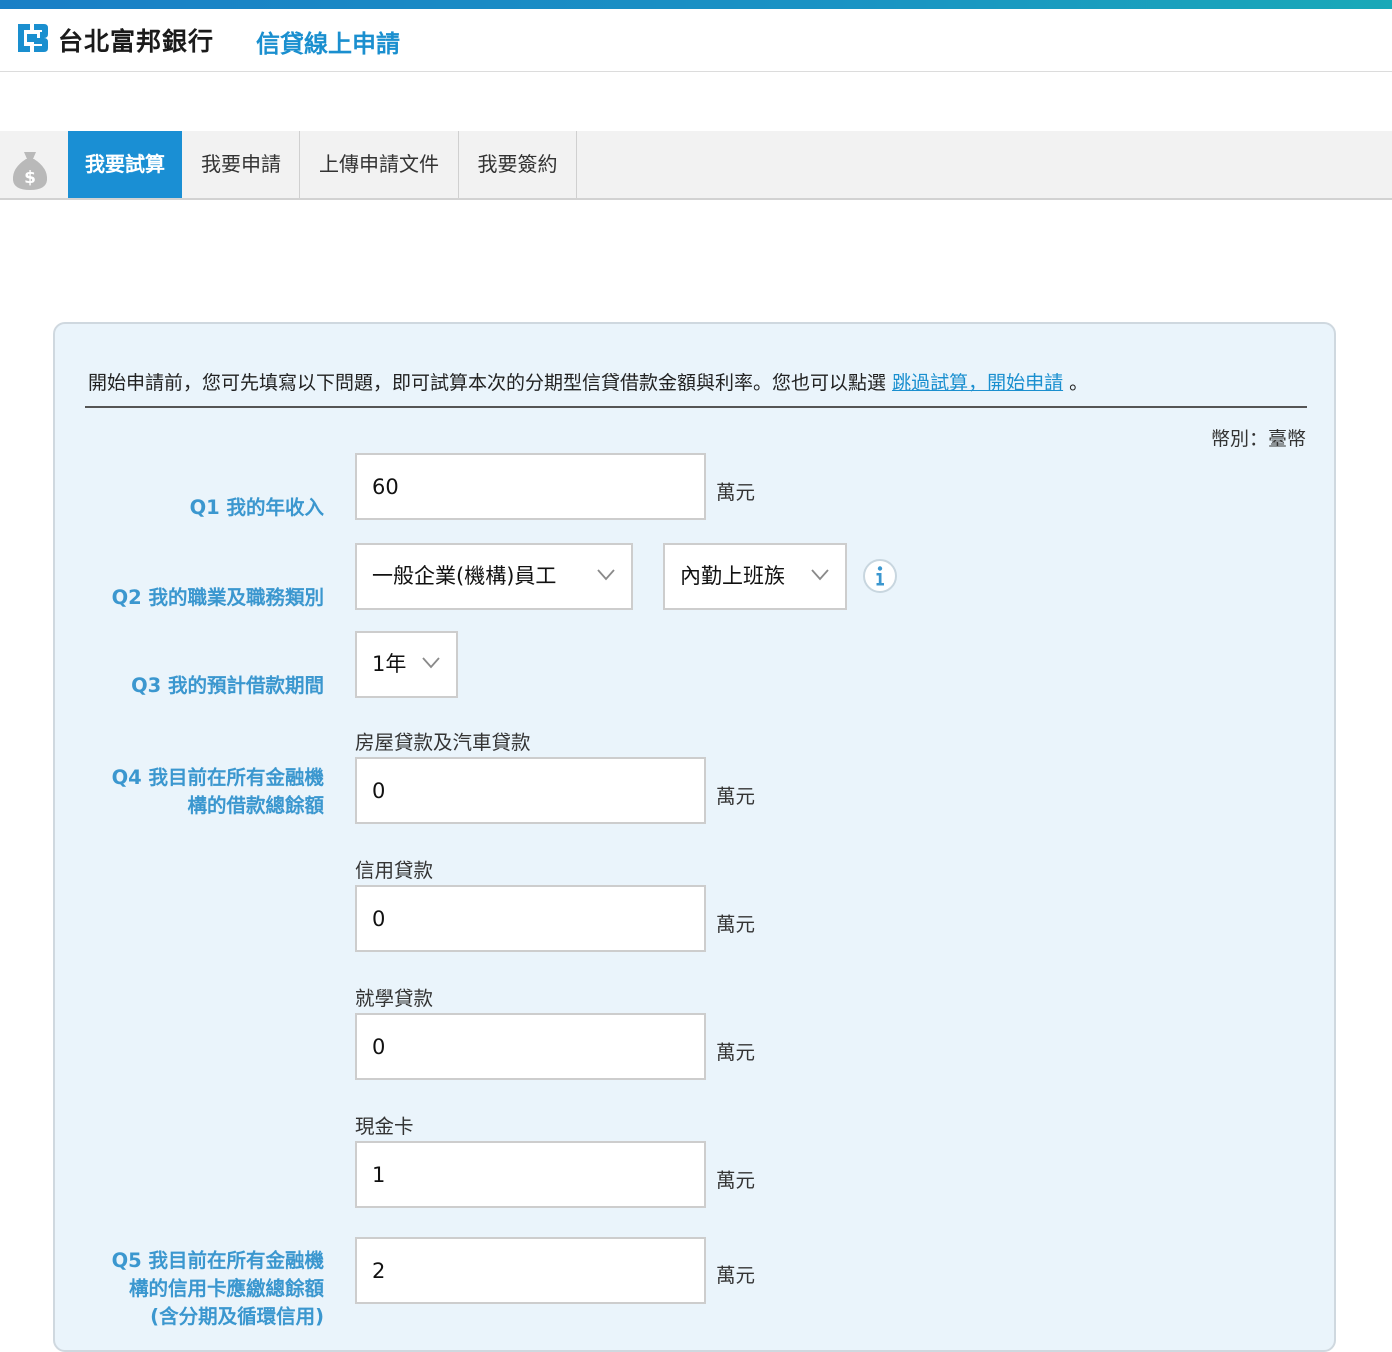 This screenshot has width=1392, height=1352. Describe the element at coordinates (384, 1126) in the screenshot. I see `cash-card-label: 現金卡` at that location.